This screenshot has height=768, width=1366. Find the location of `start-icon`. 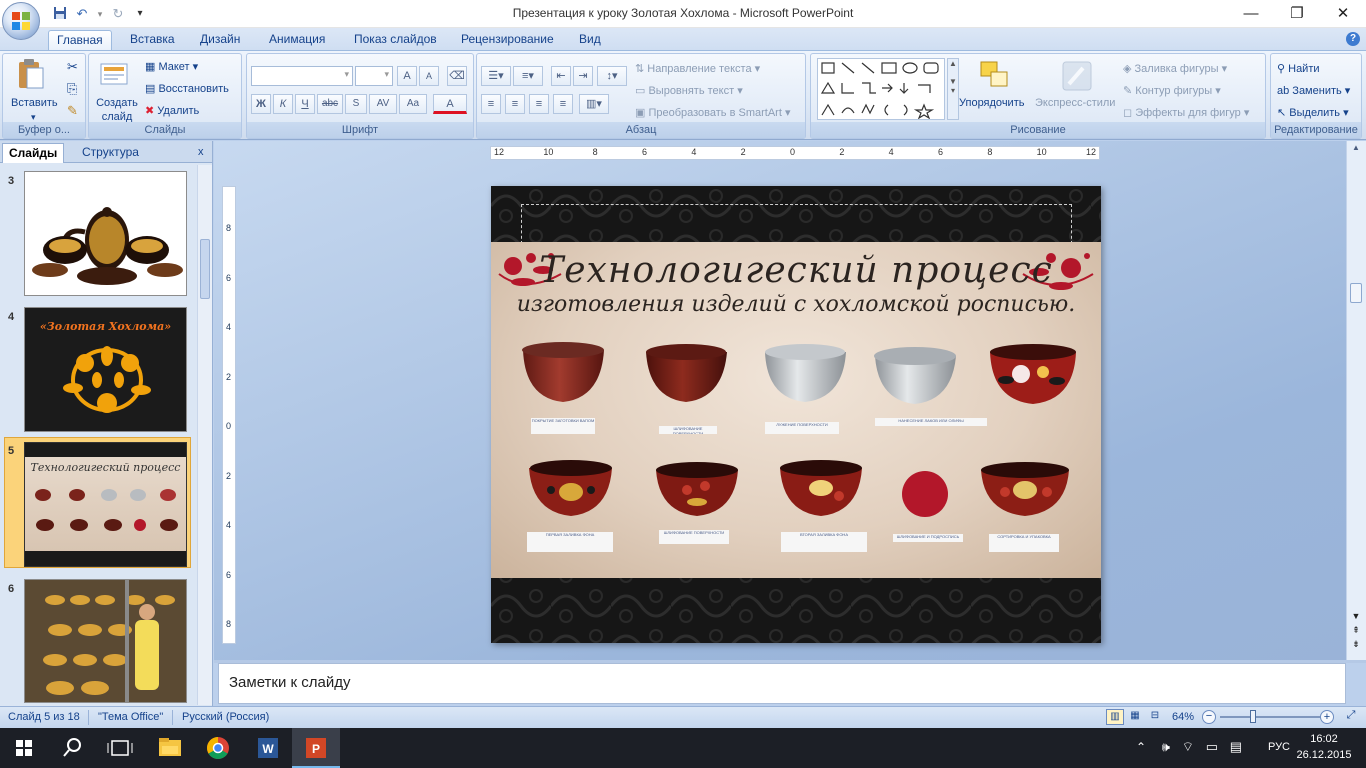

start-icon is located at coordinates (24, 748).